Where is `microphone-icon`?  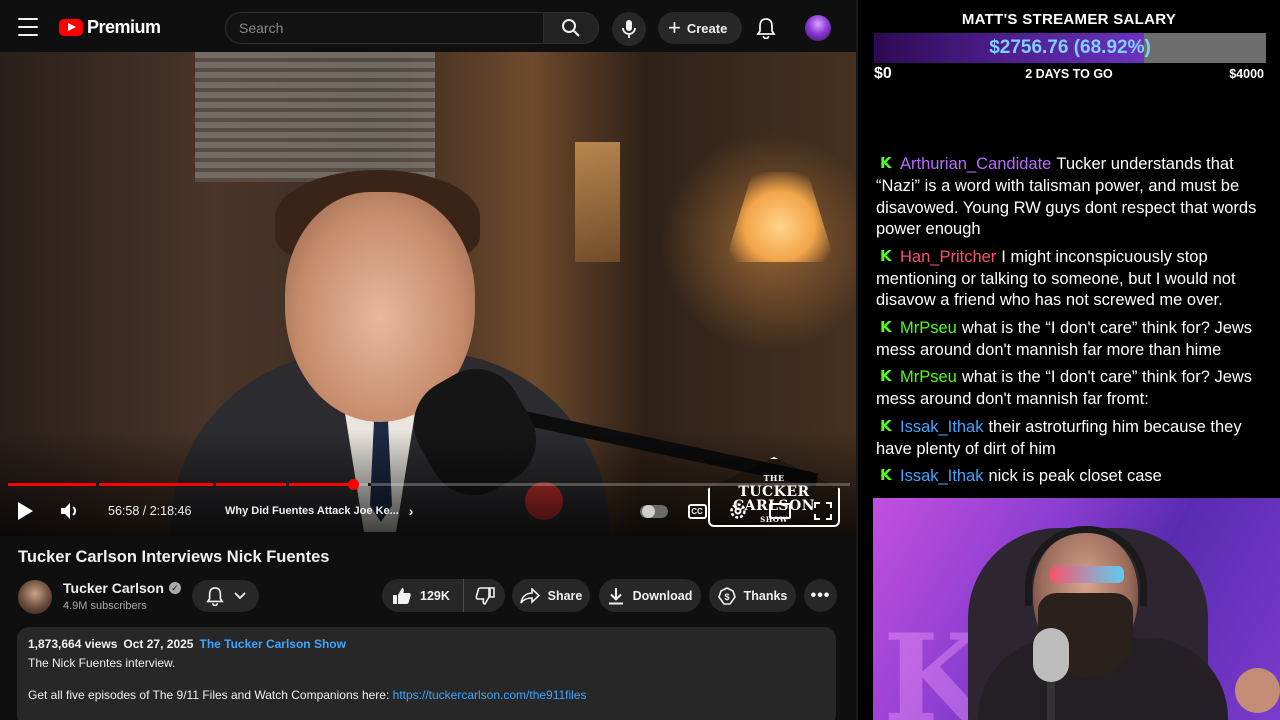
microphone-icon is located at coordinates (629, 29).